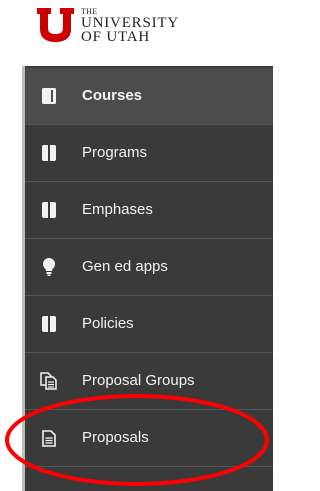 The image size is (320, 491). Describe the element at coordinates (130, 23) in the screenshot. I see `logo-text-university: UNIVERSITY` at that location.